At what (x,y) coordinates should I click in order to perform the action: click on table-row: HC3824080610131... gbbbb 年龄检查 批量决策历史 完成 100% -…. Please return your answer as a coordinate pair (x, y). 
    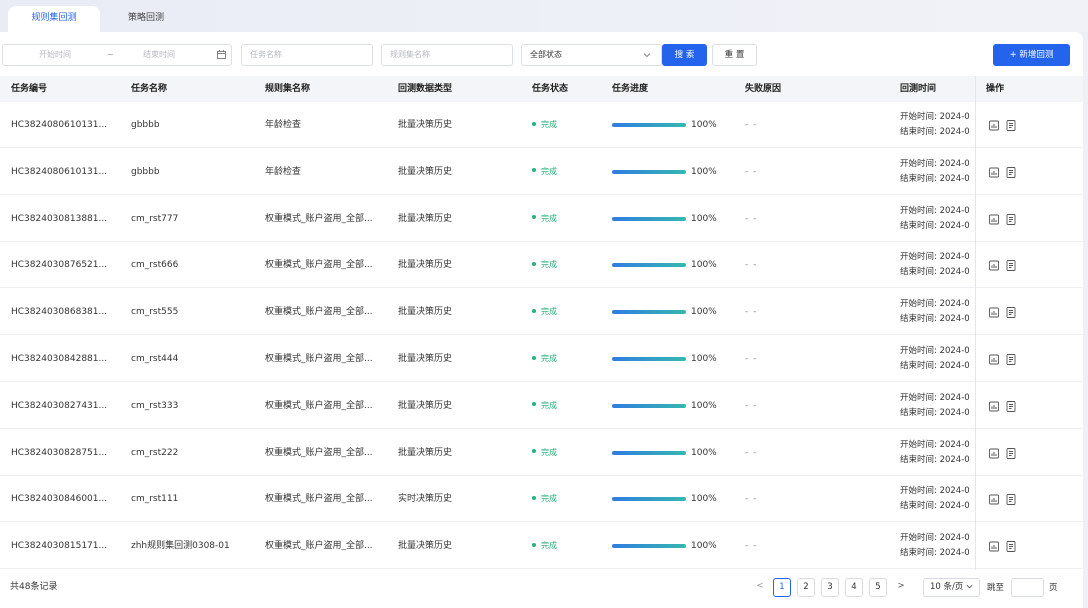
    Looking at the image, I should click on (541, 172).